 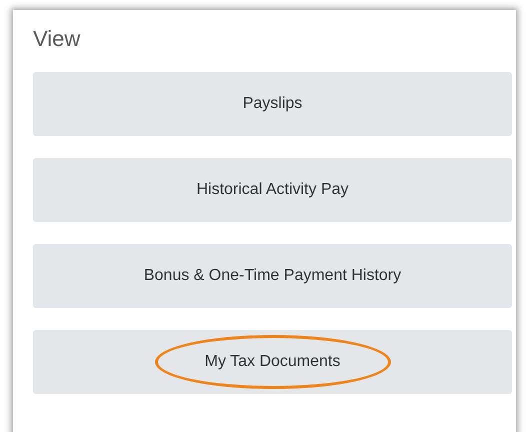 I want to click on view-button: Bonus & One-Time Payment History, so click(x=272, y=276).